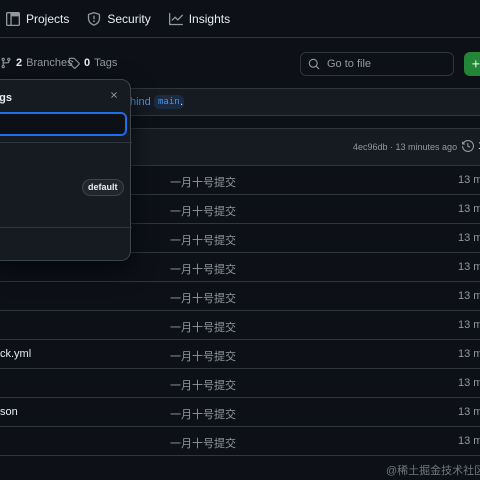  What do you see at coordinates (6, 63) in the screenshot?
I see `git-branch-icon` at bounding box center [6, 63].